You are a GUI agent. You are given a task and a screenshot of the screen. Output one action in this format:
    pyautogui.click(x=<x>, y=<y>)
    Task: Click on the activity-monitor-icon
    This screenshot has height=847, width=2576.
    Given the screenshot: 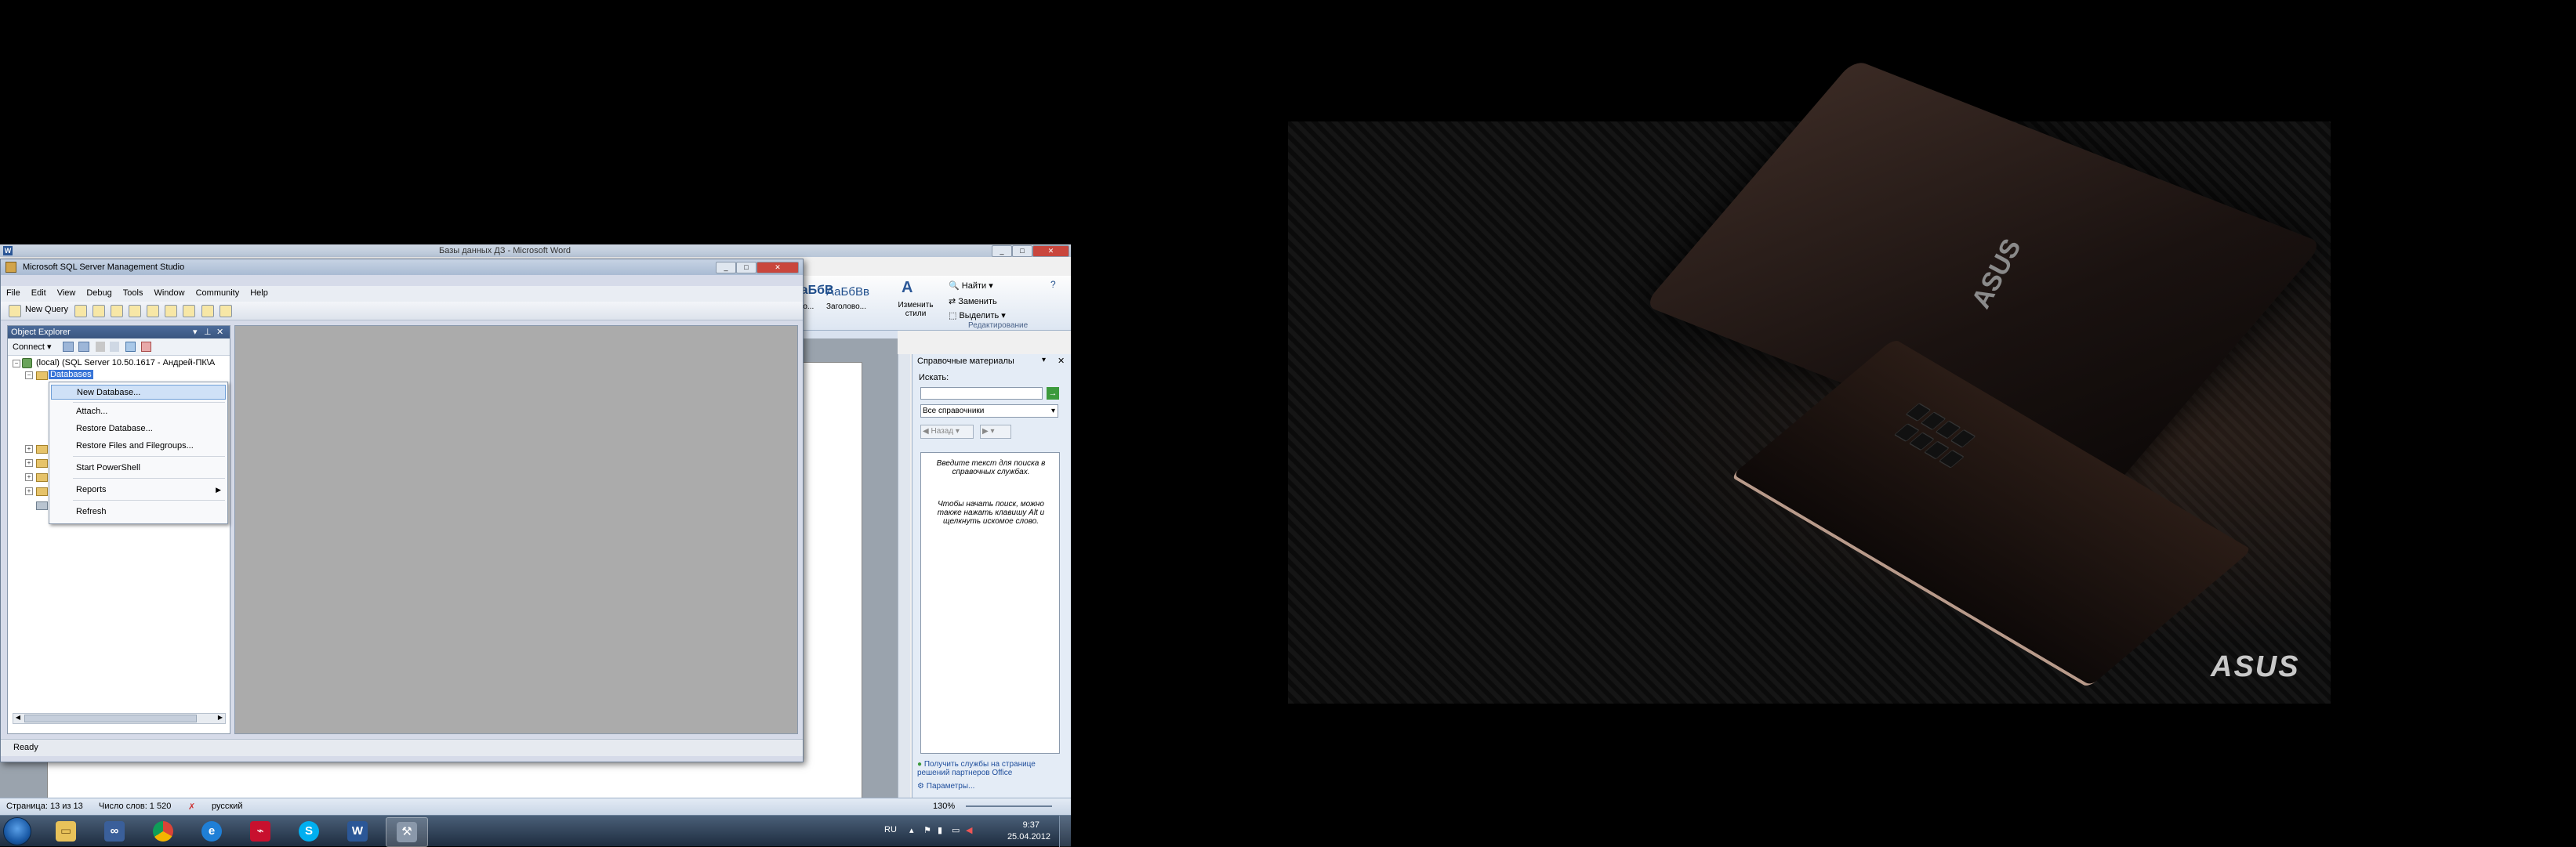 What is the action you would take?
    pyautogui.click(x=226, y=311)
    